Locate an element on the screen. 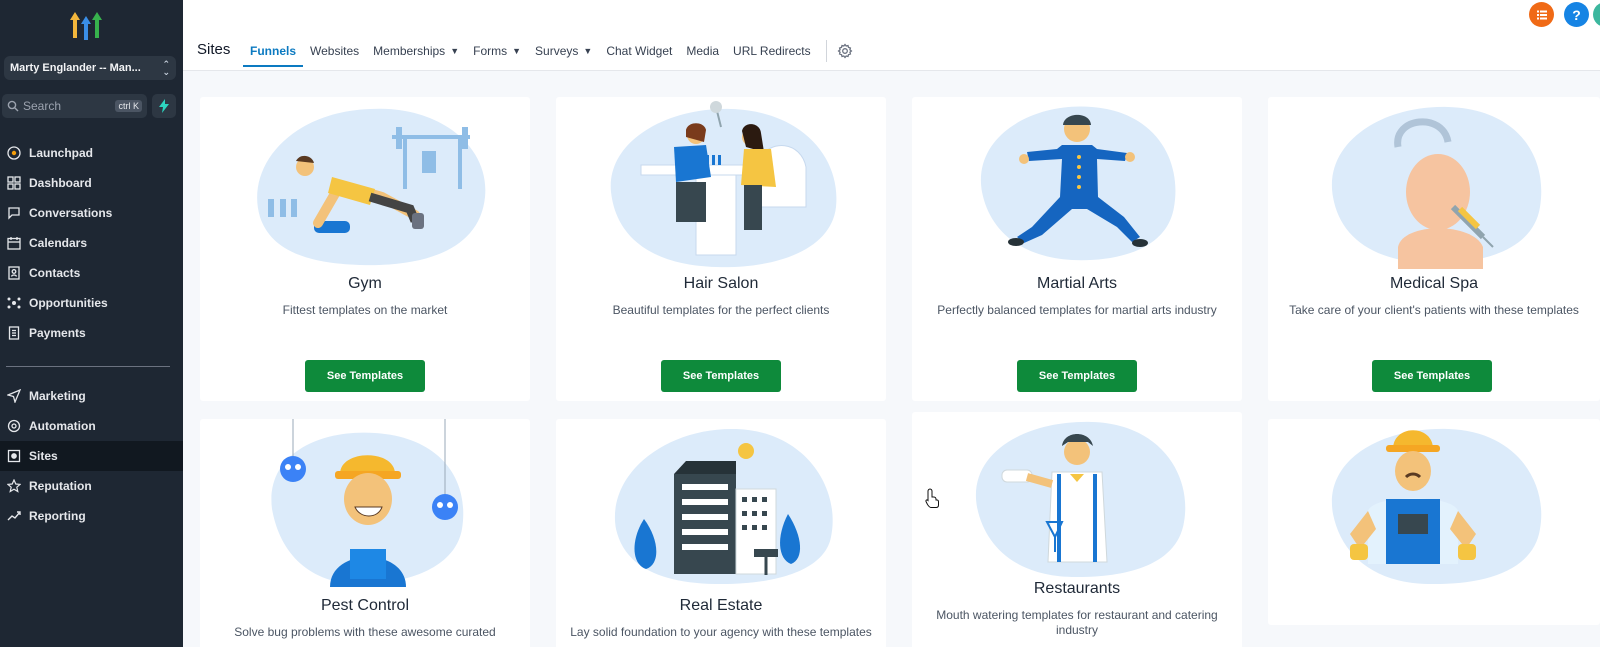 This screenshot has height=647, width=1600. sidebar-item-label: Dashboard is located at coordinates (60, 183).